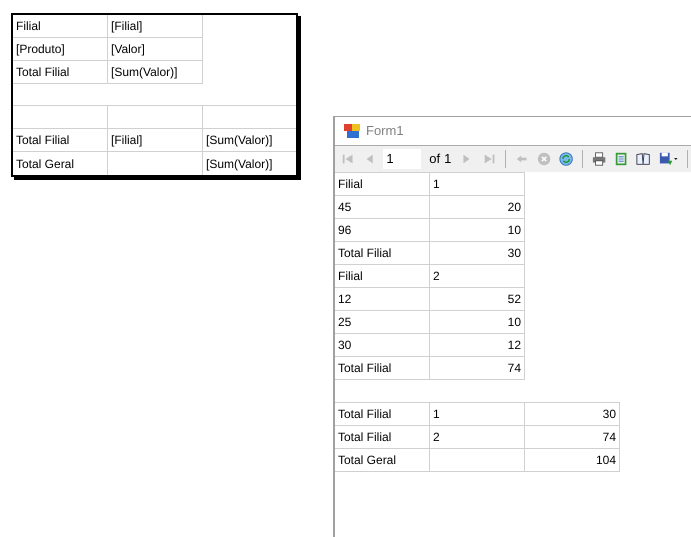 This screenshot has width=691, height=537. Describe the element at coordinates (385, 131) in the screenshot. I see `window-title: Form1` at that location.